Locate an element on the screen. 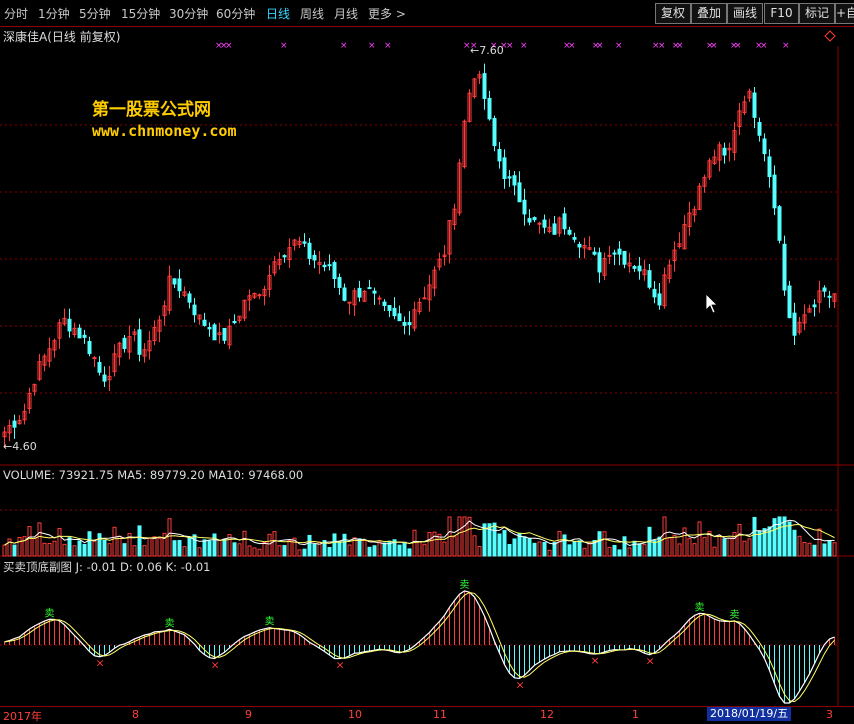  date-label-2: 9 is located at coordinates (248, 714).